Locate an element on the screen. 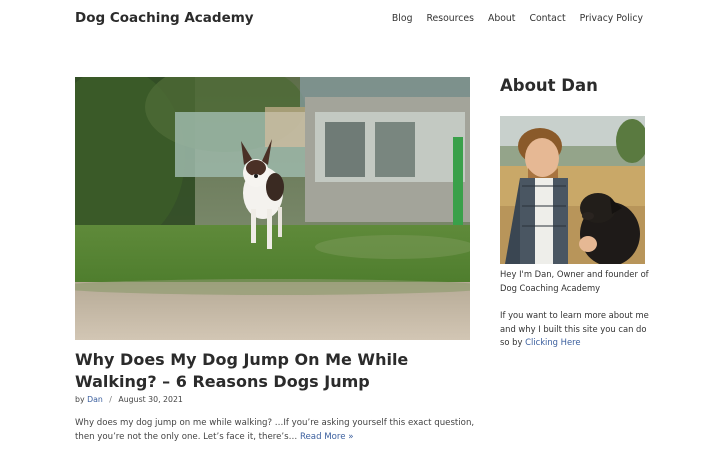 The image size is (720, 450). author-photo is located at coordinates (572, 190).